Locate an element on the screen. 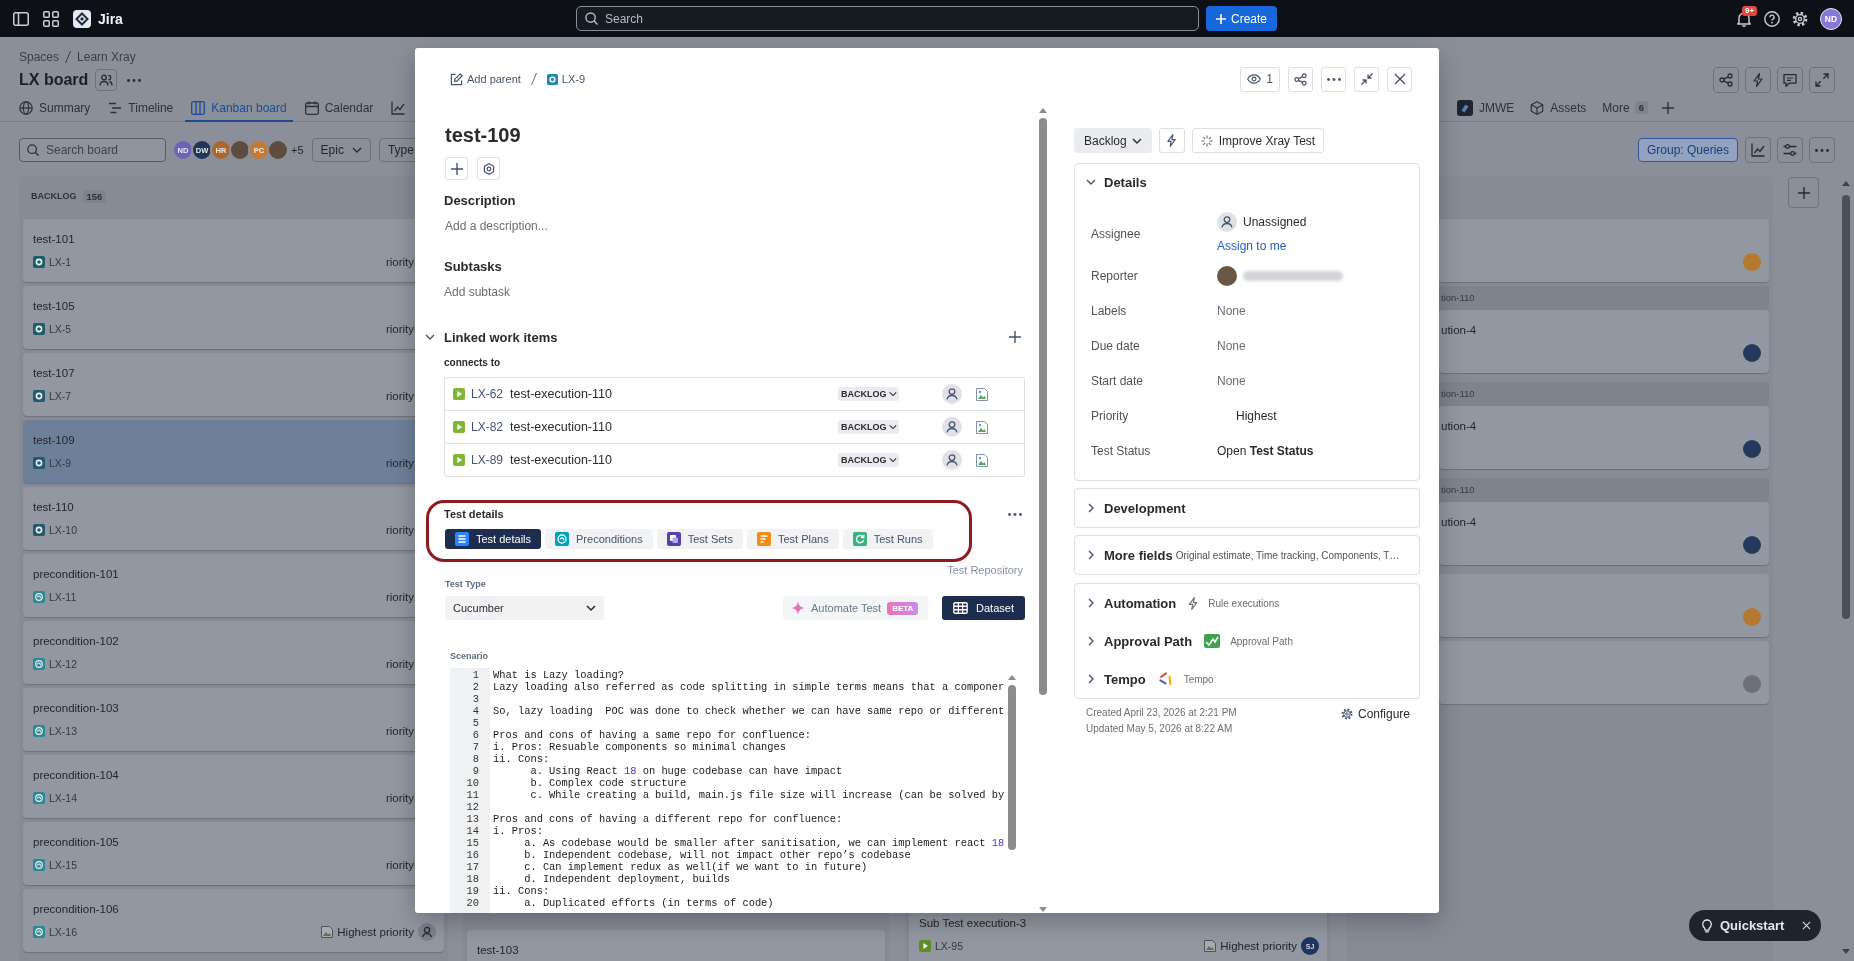  board-tab: Assets is located at coordinates (1558, 108).